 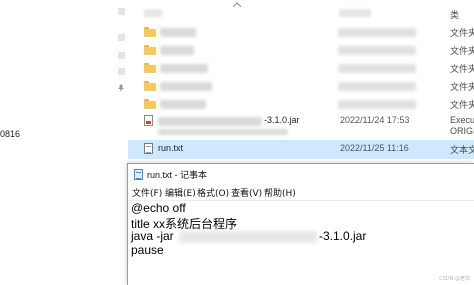 I want to click on column-header-date, so click(x=355, y=13).